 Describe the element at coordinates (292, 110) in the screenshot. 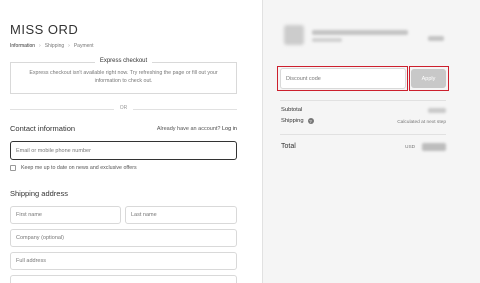

I see `subtotal-label: Subtotal` at that location.